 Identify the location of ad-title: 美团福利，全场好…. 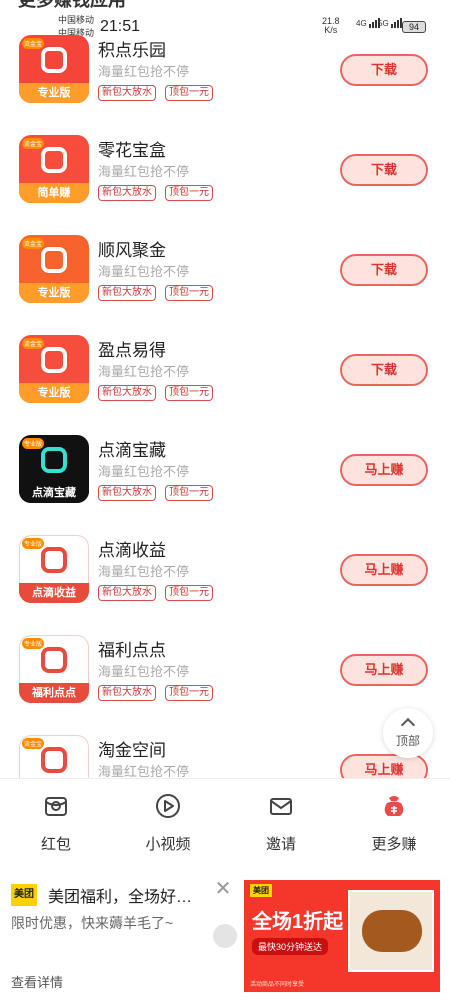
(130, 895).